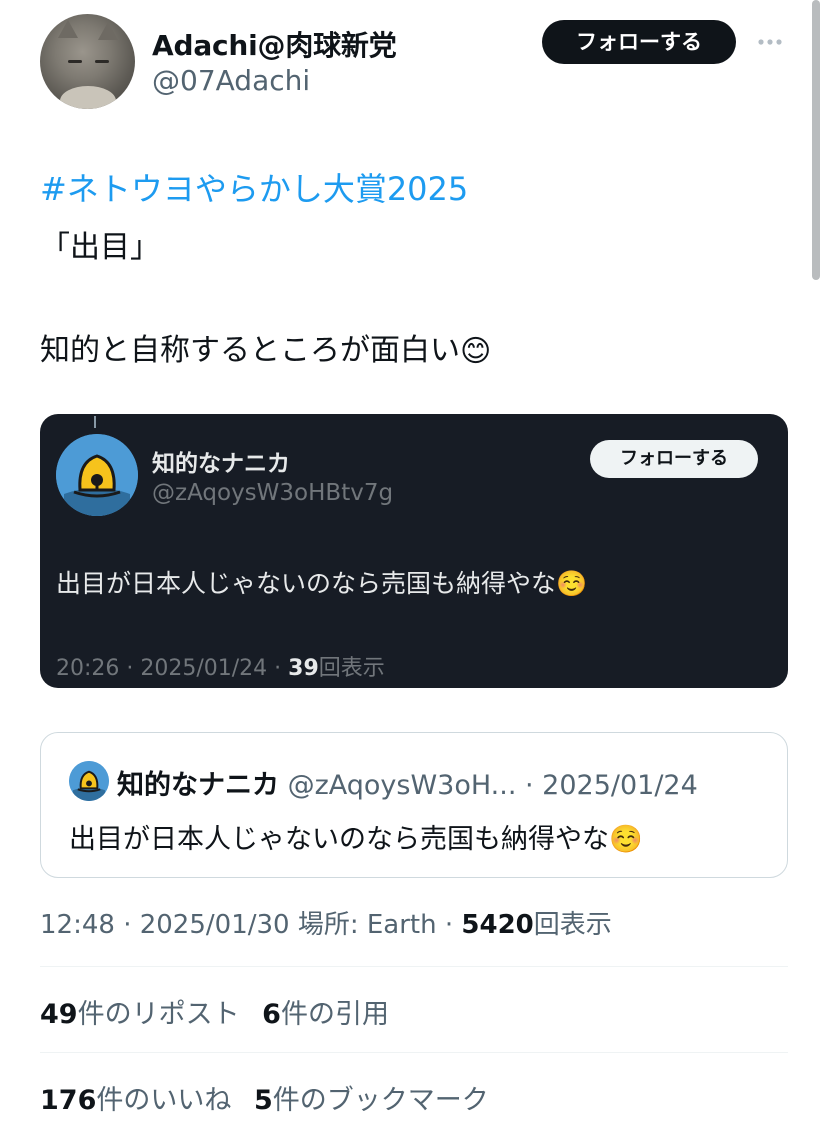 The image size is (828, 1132). I want to click on bookmark-label: 件のブックマーク, so click(380, 1100).